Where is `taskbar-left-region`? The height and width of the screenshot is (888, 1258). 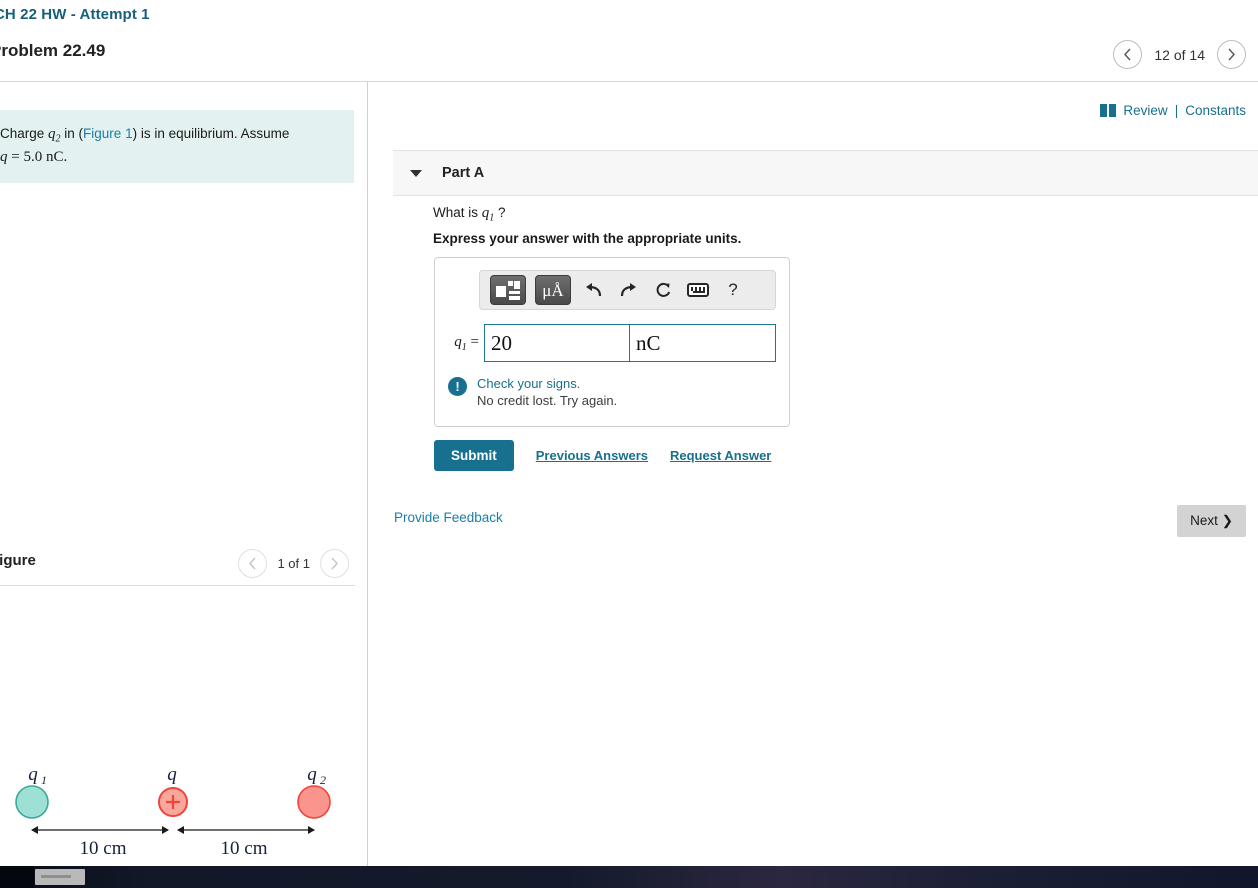
taskbar-left-region is located at coordinates (17, 877).